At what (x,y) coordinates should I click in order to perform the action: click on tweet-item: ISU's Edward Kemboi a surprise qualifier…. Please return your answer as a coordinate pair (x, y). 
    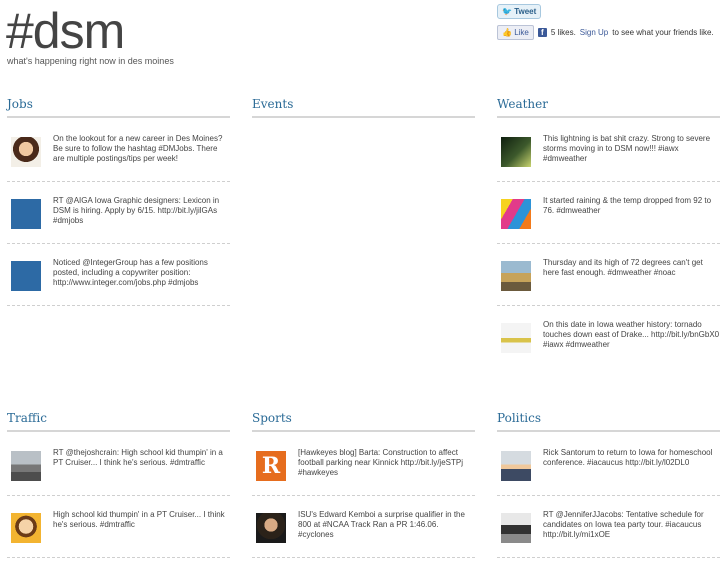
    Looking at the image, I should click on (363, 532).